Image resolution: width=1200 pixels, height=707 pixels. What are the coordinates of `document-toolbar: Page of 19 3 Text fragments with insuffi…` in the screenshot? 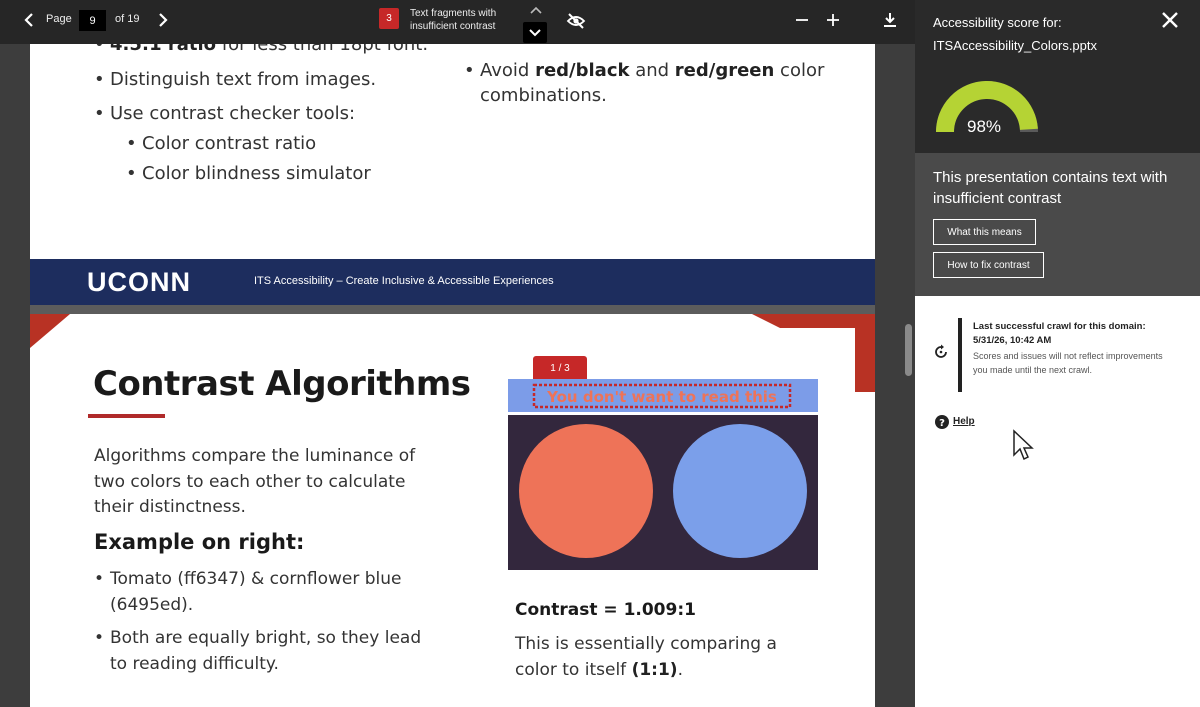 It's located at (457, 22).